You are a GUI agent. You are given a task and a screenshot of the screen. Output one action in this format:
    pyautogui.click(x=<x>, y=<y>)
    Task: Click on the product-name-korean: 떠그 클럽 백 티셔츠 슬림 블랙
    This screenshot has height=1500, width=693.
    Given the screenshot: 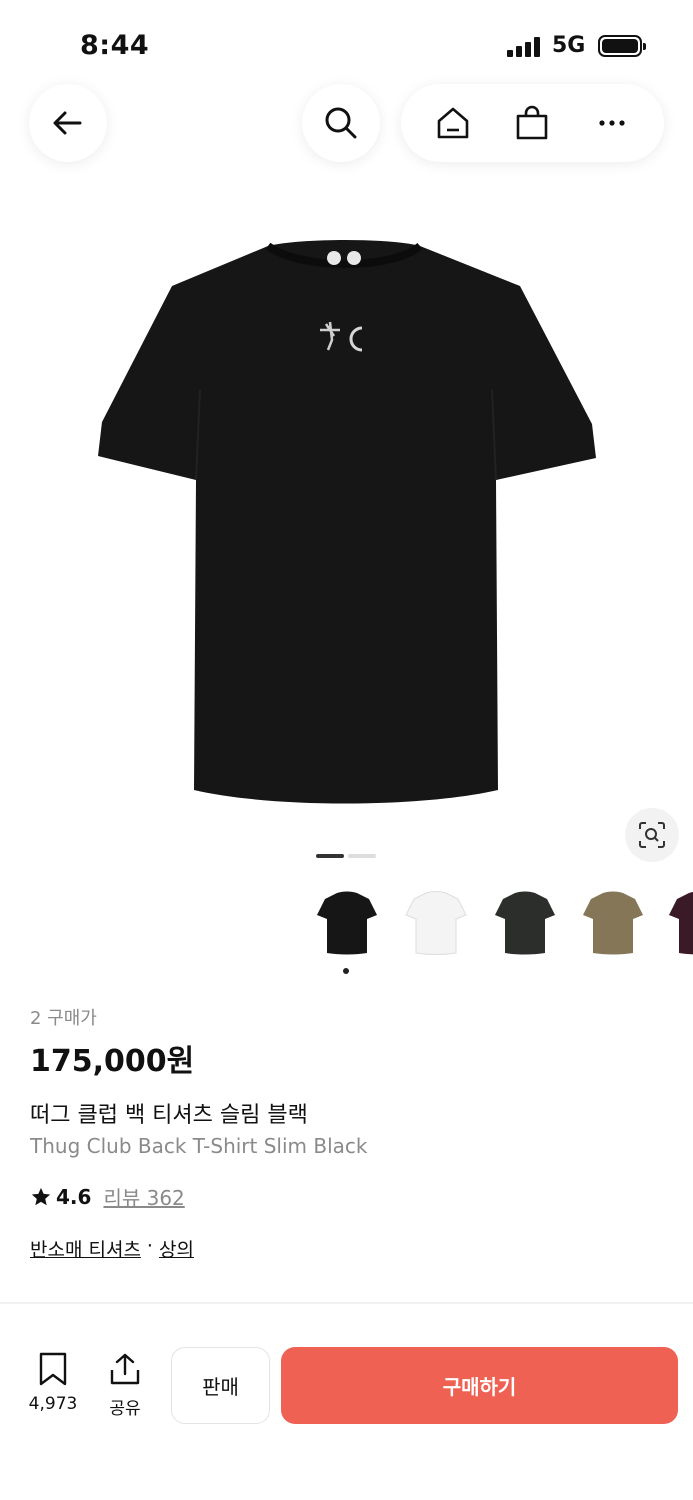 What is the action you would take?
    pyautogui.click(x=169, y=1115)
    